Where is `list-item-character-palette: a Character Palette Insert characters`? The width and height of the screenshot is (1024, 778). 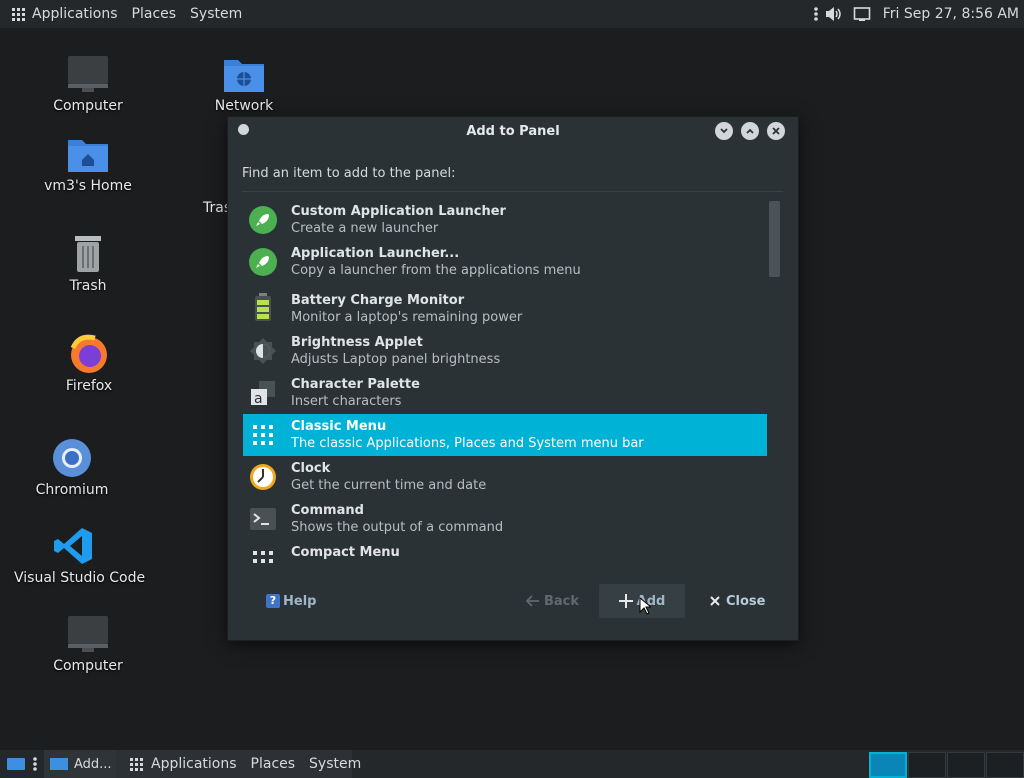 list-item-character-palette: a Character Palette Insert characters is located at coordinates (505, 393).